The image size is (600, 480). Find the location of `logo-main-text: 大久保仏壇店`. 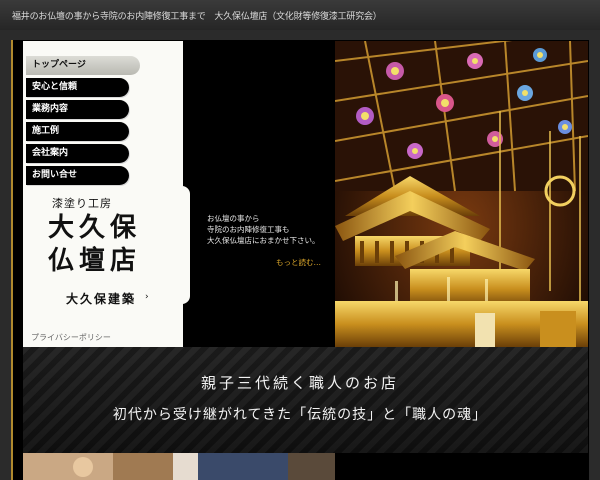

logo-main-text: 大久保仏壇店 is located at coordinates (95, 244).